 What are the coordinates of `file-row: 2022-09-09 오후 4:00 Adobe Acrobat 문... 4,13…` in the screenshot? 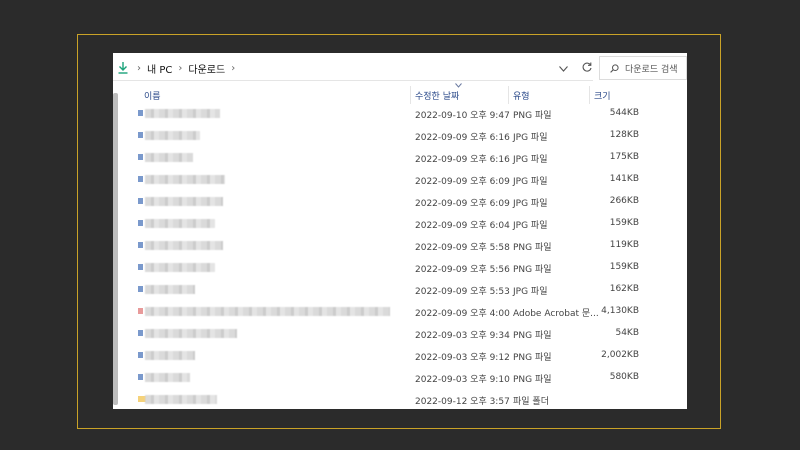 It's located at (400, 311).